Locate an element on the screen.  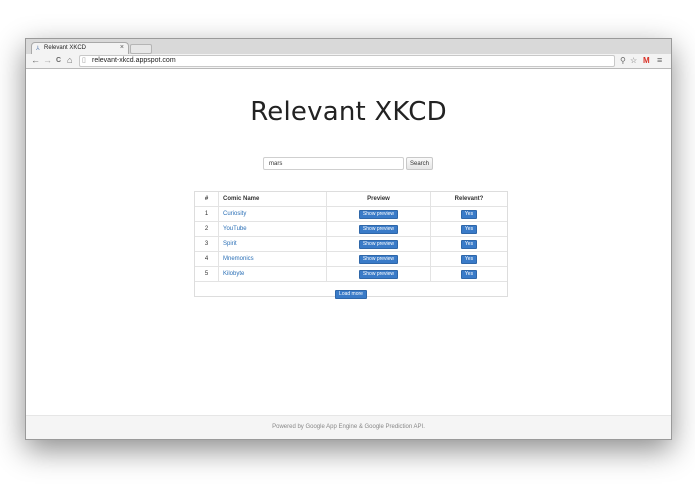
search-input: mars is located at coordinates (333, 163).